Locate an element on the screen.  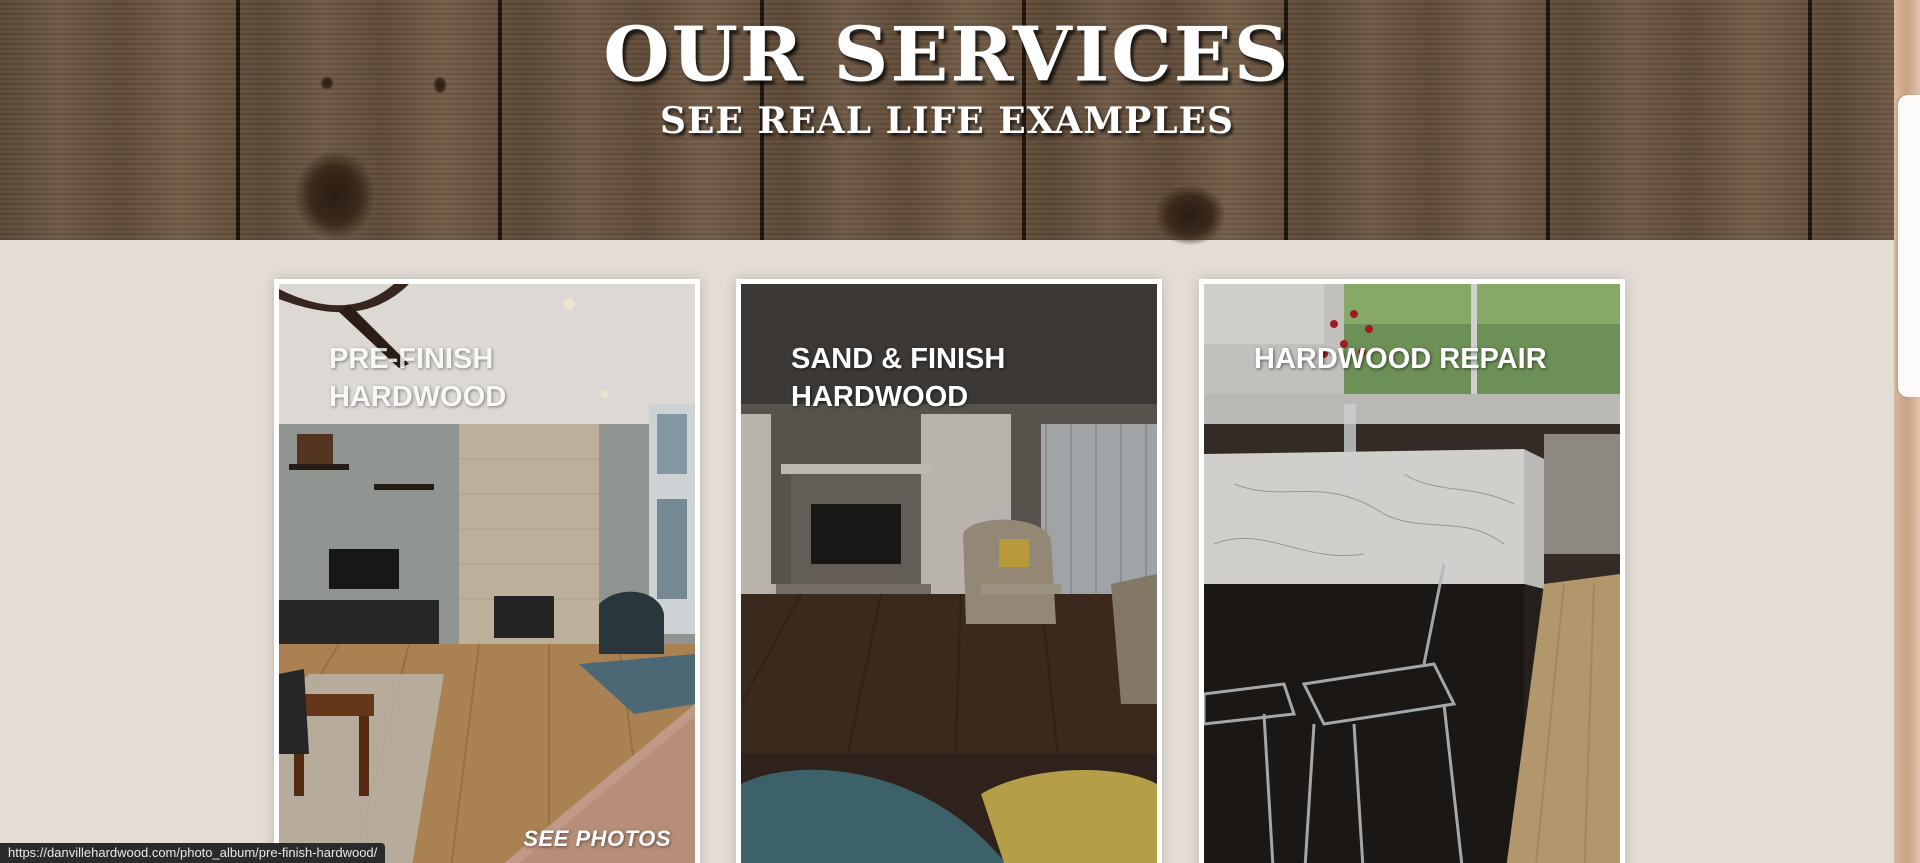
see-photos-link: SEE PHOTOS is located at coordinates (597, 839).